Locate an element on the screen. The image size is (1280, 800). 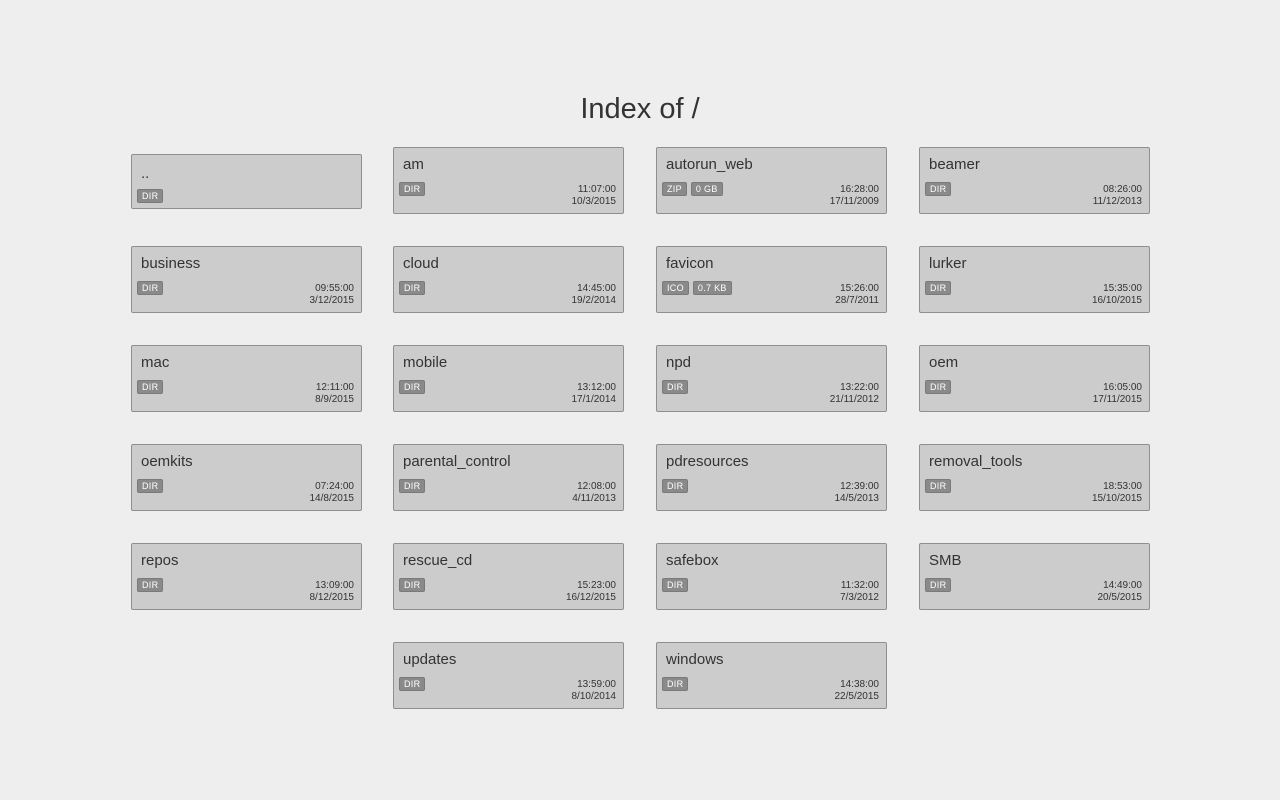
file-entry-card: mac DIR 12:11:00 8/9/2015 is located at coordinates (246, 378).